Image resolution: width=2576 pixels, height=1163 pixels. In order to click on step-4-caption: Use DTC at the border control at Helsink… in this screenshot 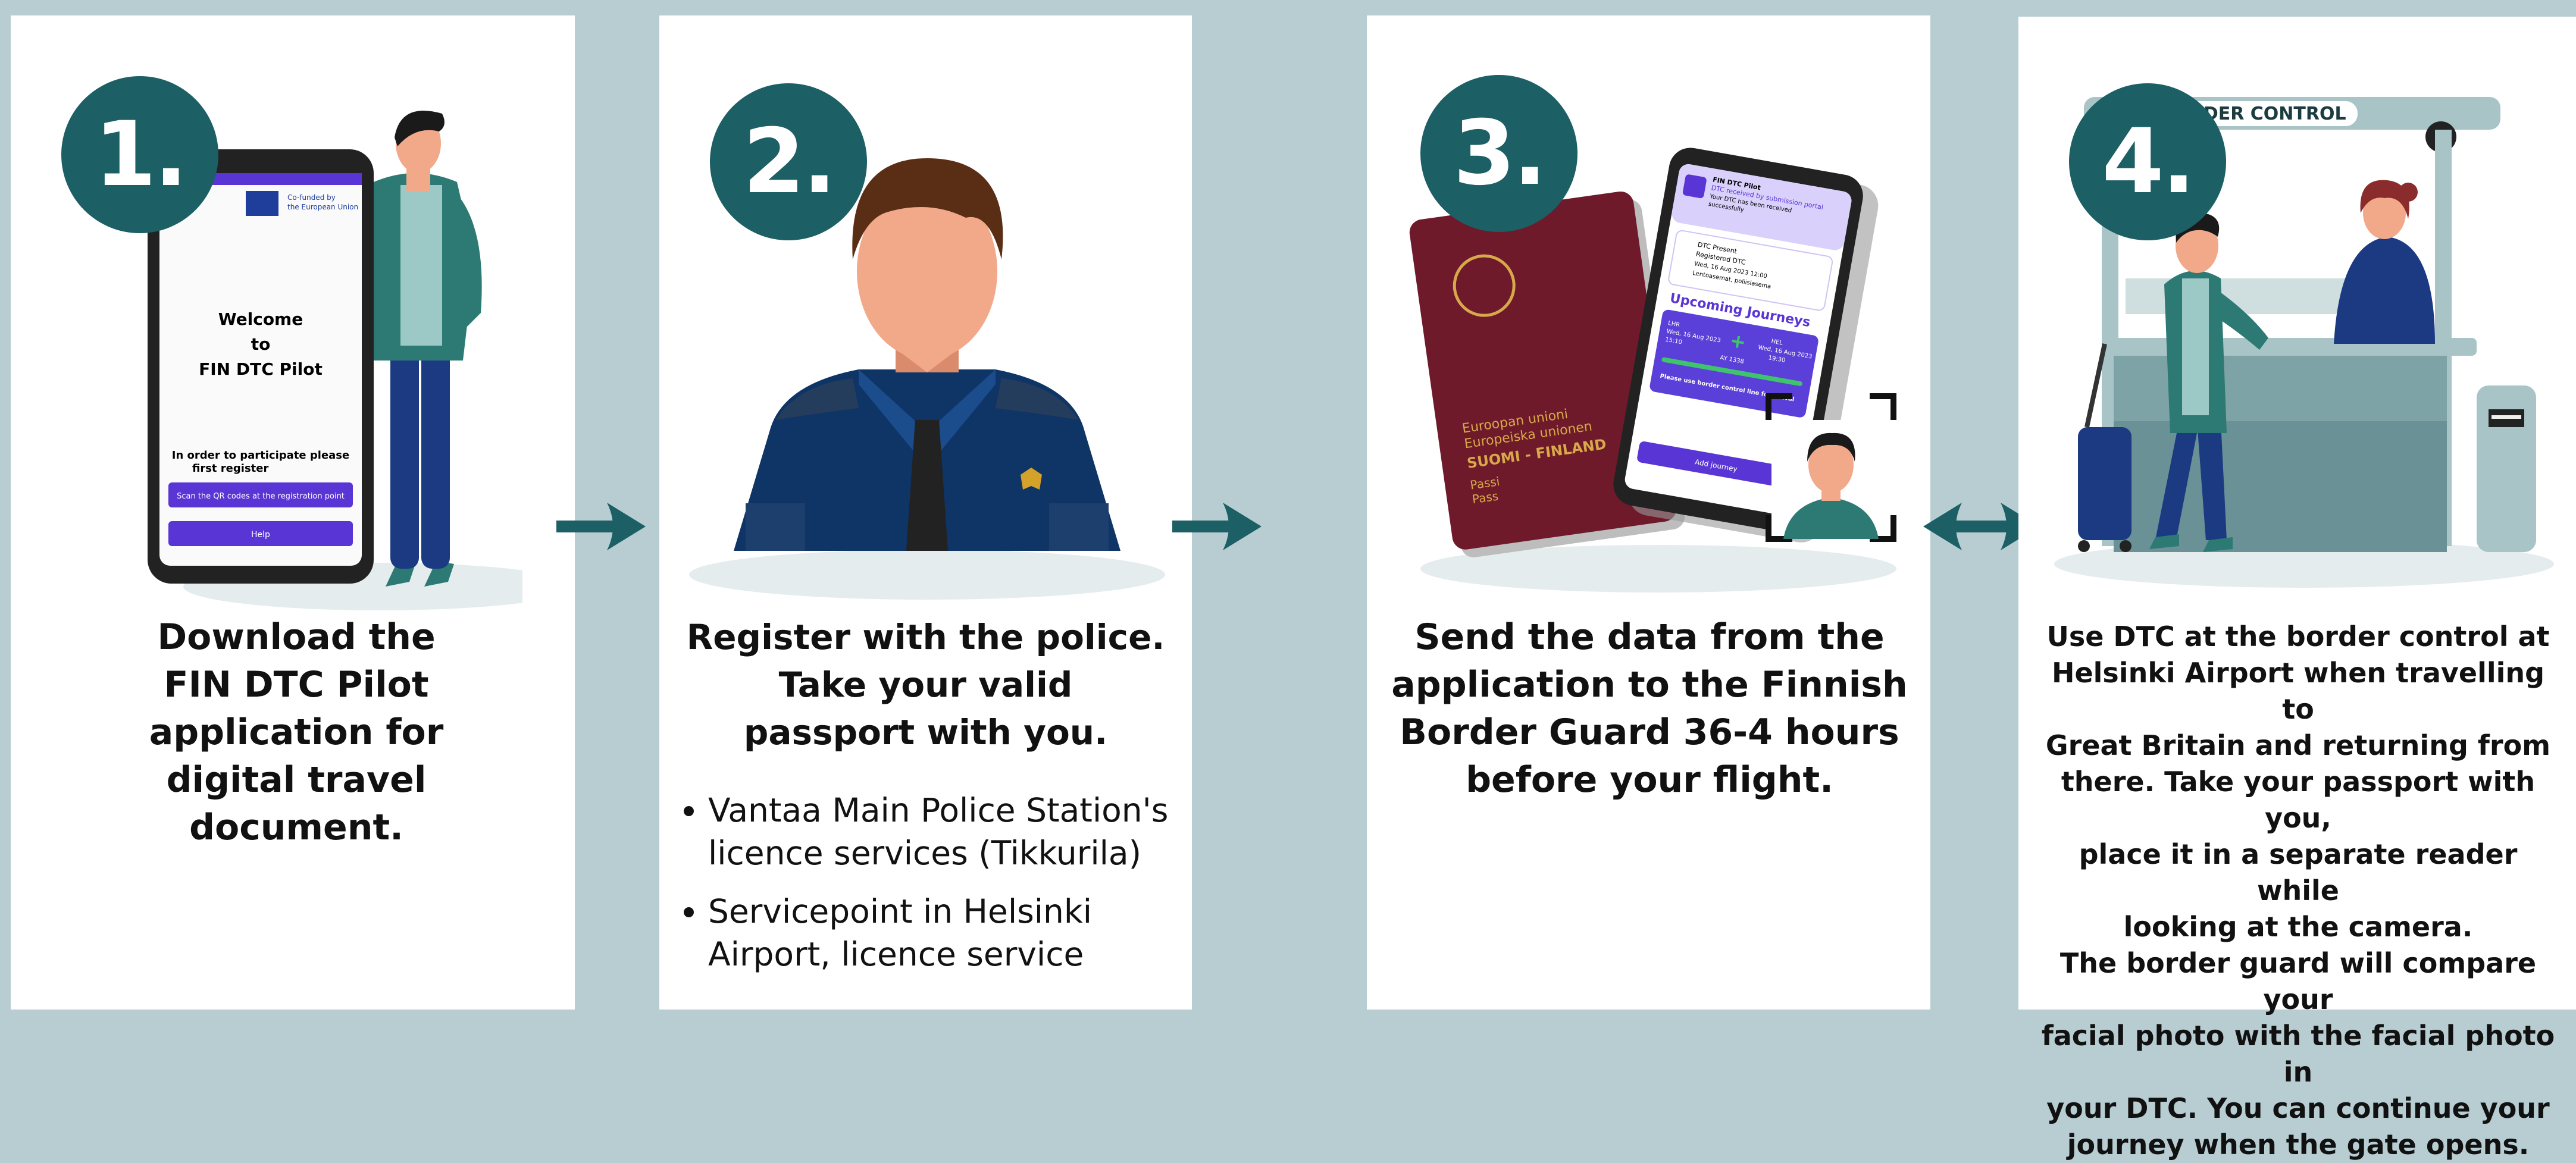, I will do `click(2298, 891)`.